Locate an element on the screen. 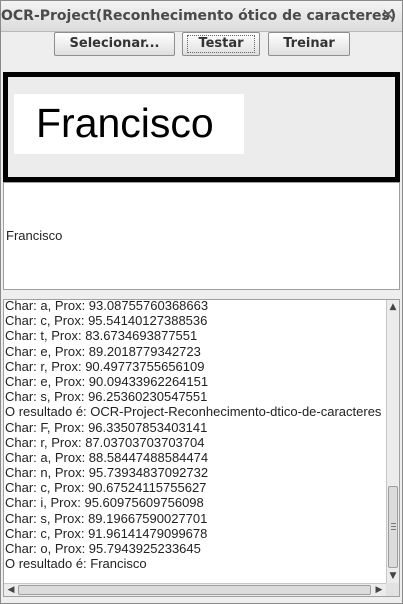  log-line: Char: a, Prox: 88.58447488584474 is located at coordinates (107, 457).